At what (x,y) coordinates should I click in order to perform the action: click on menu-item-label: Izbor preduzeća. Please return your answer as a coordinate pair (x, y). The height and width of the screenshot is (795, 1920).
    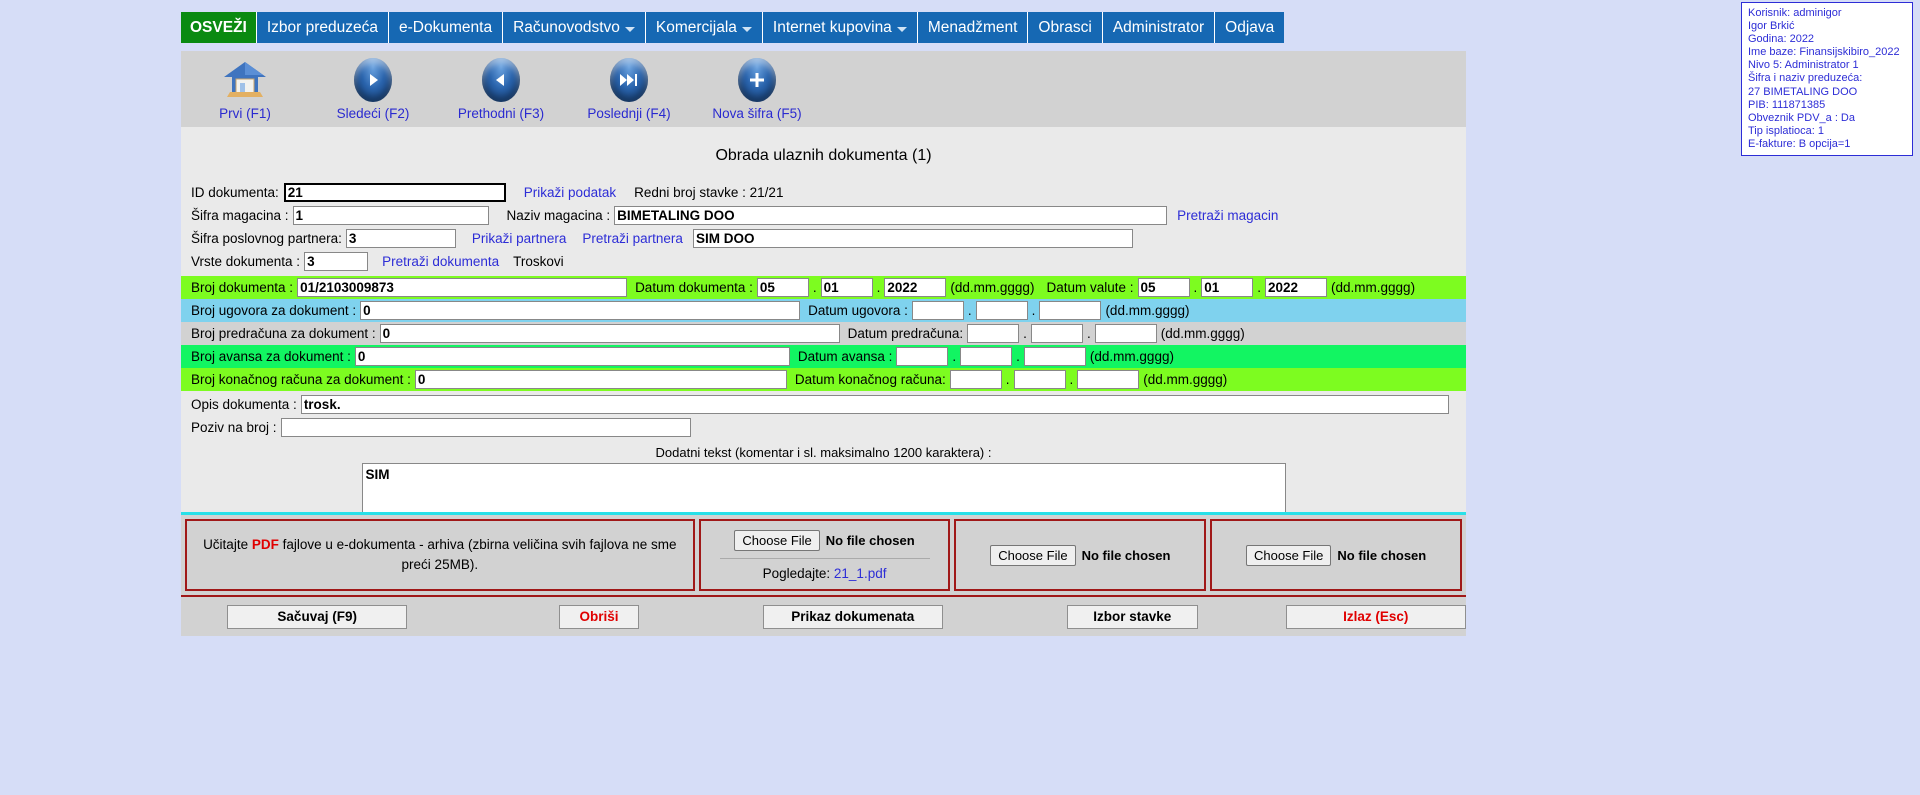
    Looking at the image, I should click on (322, 27).